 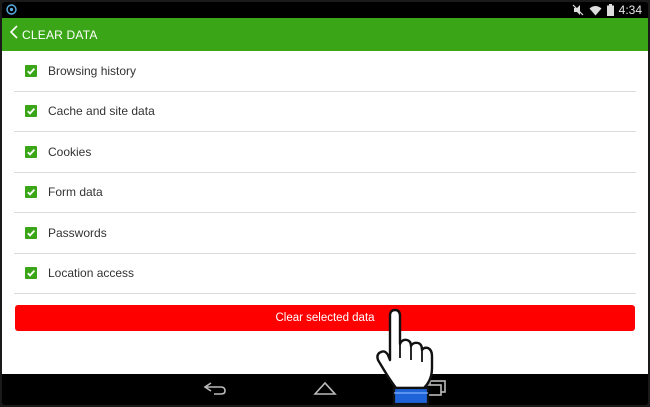 What do you see at coordinates (325, 318) in the screenshot?
I see `clear-selected-data-button: Clear selected data` at bounding box center [325, 318].